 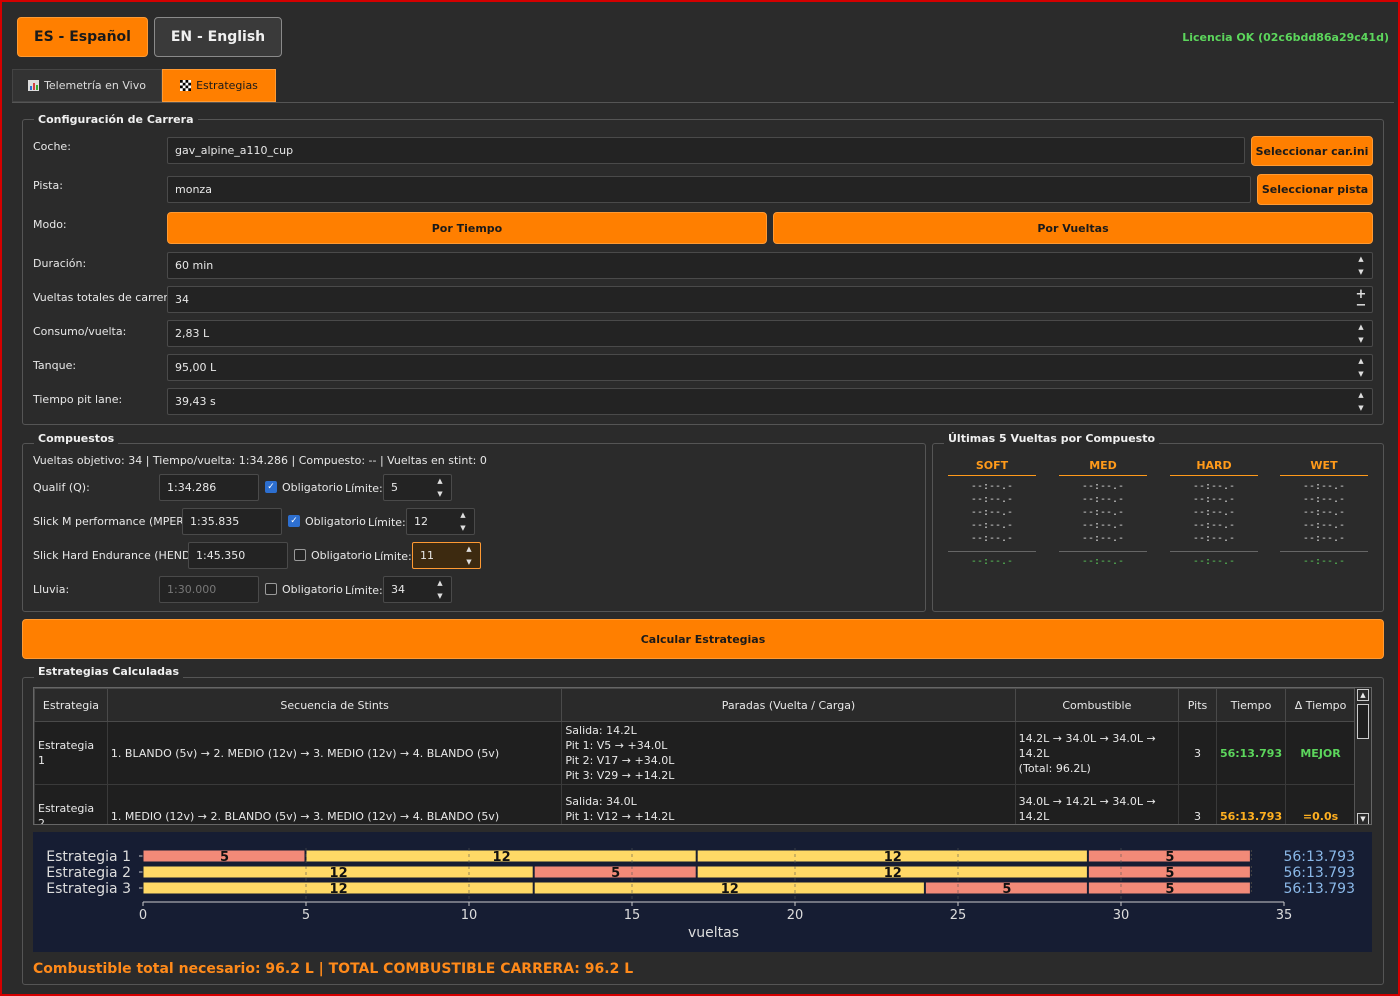 I want to click on pit-time-spin-arrows: ▲ ▼, so click(x=1361, y=401).